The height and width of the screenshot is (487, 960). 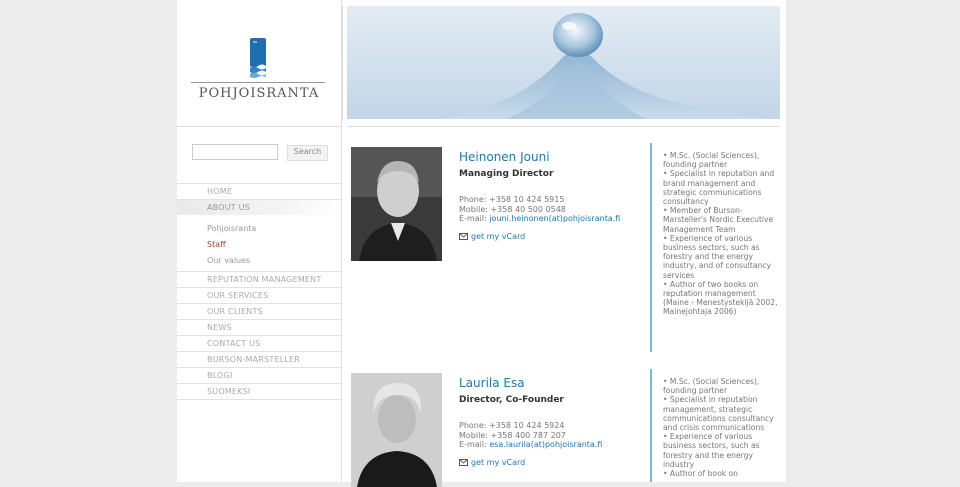 What do you see at coordinates (259, 311) in the screenshot?
I see `nav-item-our-clients: OUR CLIENTS` at bounding box center [259, 311].